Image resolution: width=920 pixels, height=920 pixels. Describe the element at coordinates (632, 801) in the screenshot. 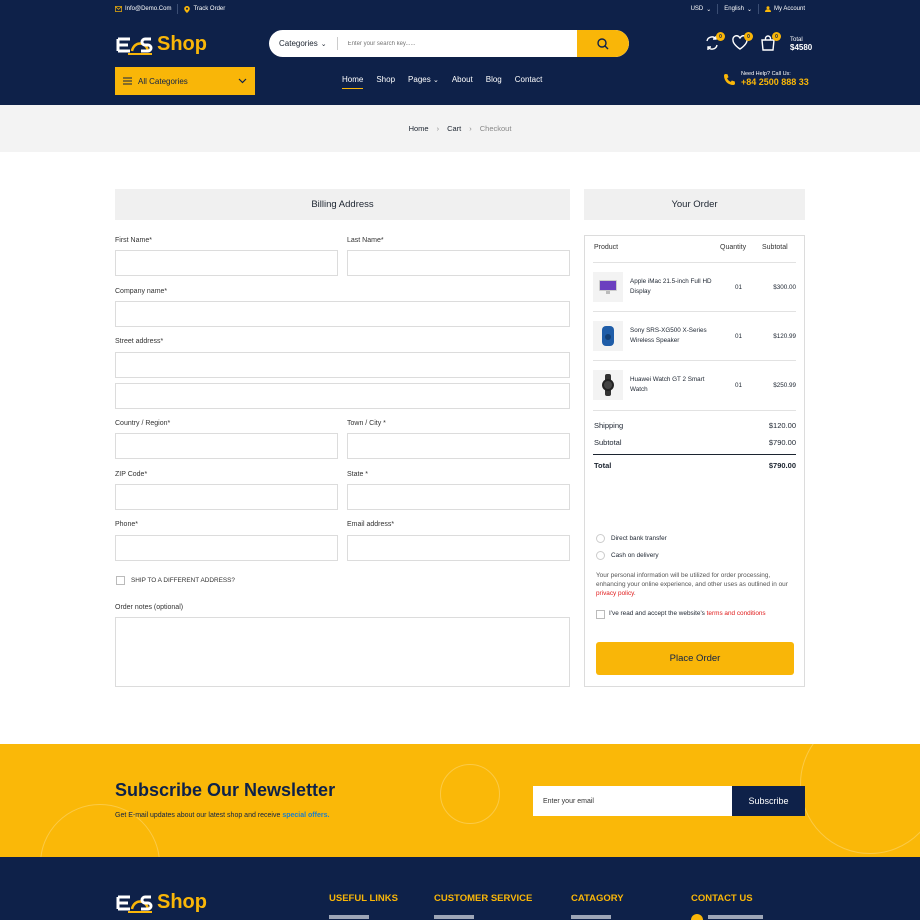

I see `newsletter-email-input: Enter your email` at that location.